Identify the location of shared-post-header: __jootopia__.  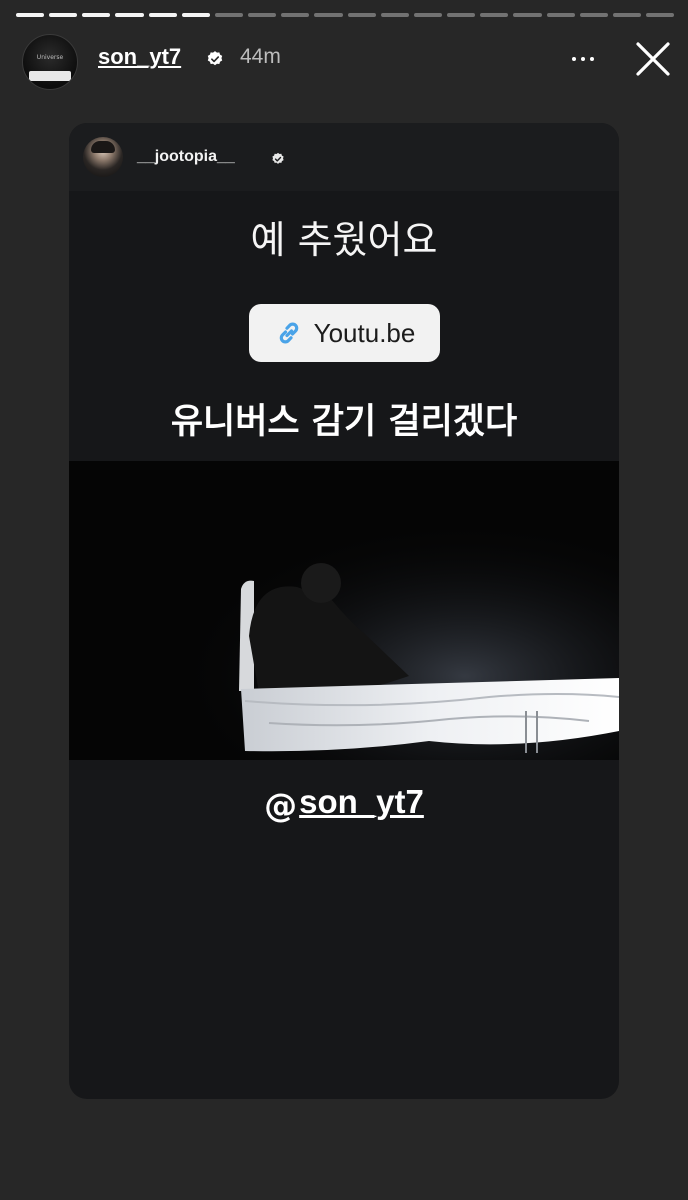
(344, 157).